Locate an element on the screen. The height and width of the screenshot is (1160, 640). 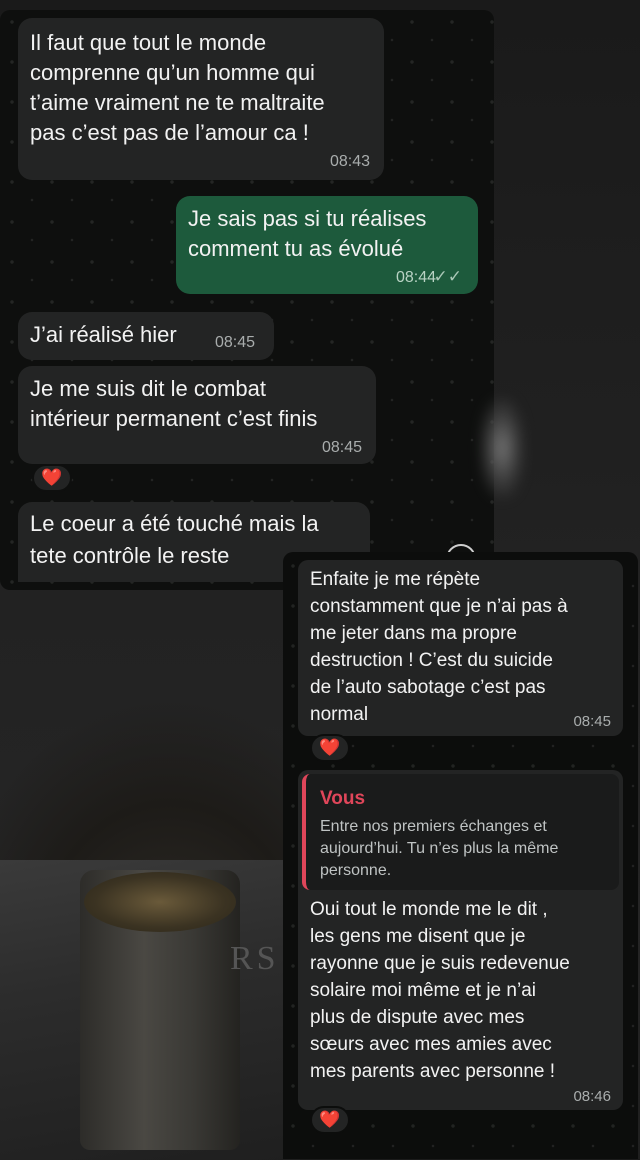
read-ticks-icon: ✓✓ is located at coordinates (448, 276).